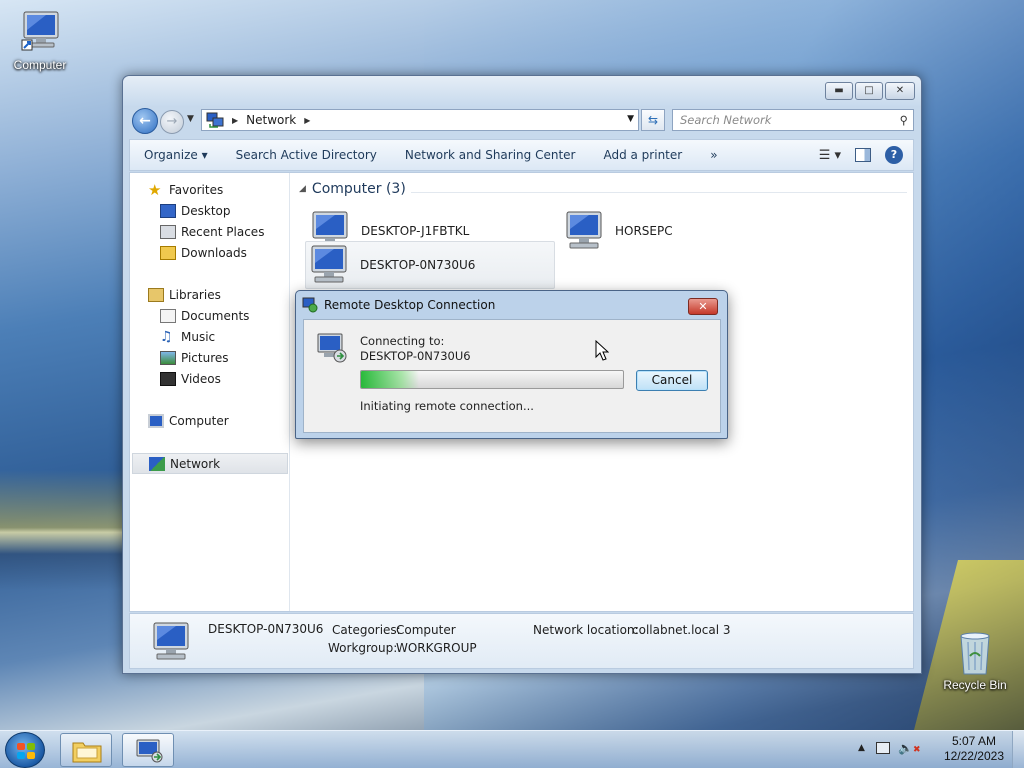  What do you see at coordinates (490, 155) in the screenshot?
I see `network-sharing-center-button: Network and Sharing Center` at bounding box center [490, 155].